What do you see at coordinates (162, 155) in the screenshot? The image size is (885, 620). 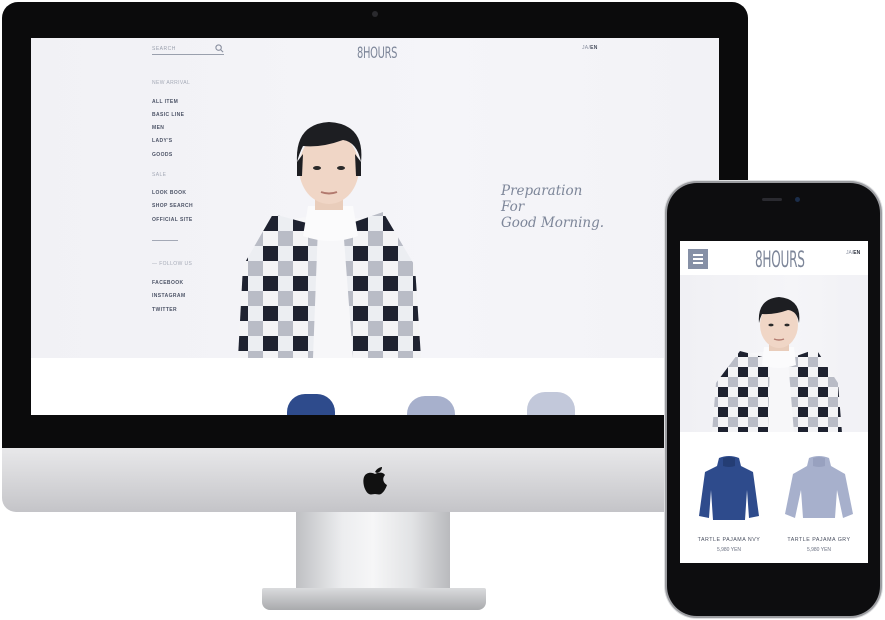 I see `nav-goods: GOODS` at bounding box center [162, 155].